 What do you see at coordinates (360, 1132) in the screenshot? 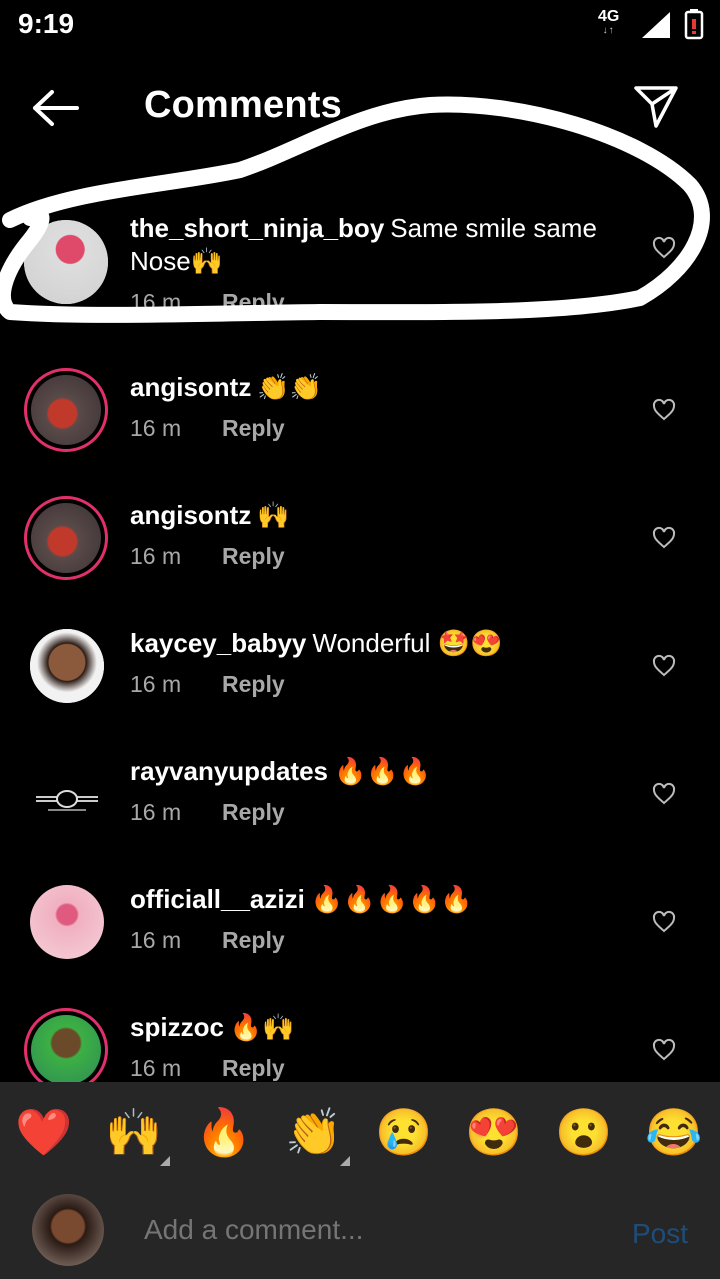
I see `quick-reaction-bar: ❤️ 🙌 🔥 👏 😢 😍 😮 😂` at bounding box center [360, 1132].